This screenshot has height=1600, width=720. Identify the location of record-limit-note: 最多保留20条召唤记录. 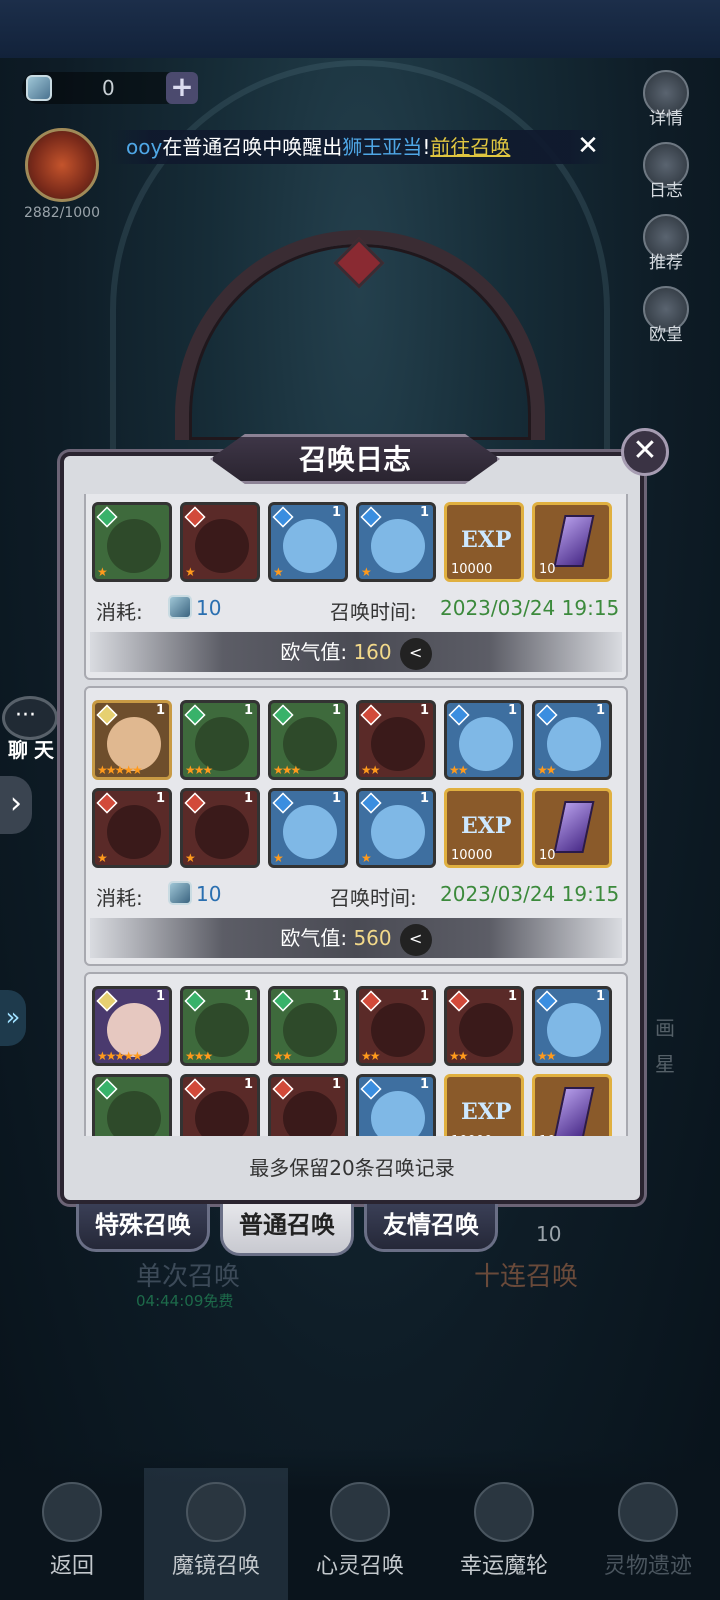
(352, 1168).